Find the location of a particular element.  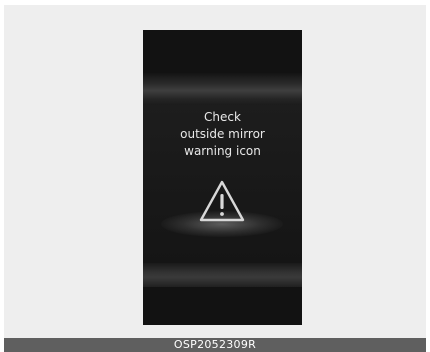

figure-code: OSP2052309R is located at coordinates (215, 344).